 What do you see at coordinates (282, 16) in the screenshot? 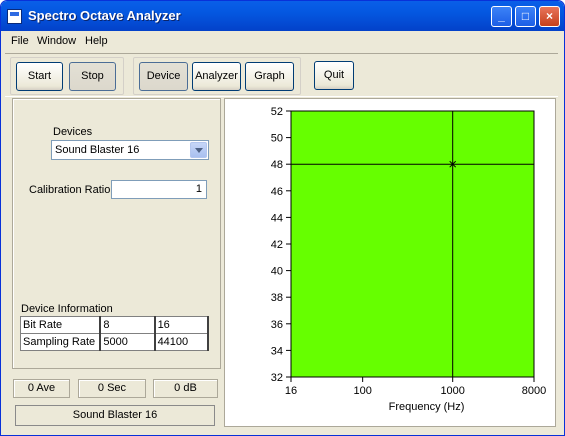
I see `title-bar: Spectro Octave Analyzer _ □ ×` at bounding box center [282, 16].